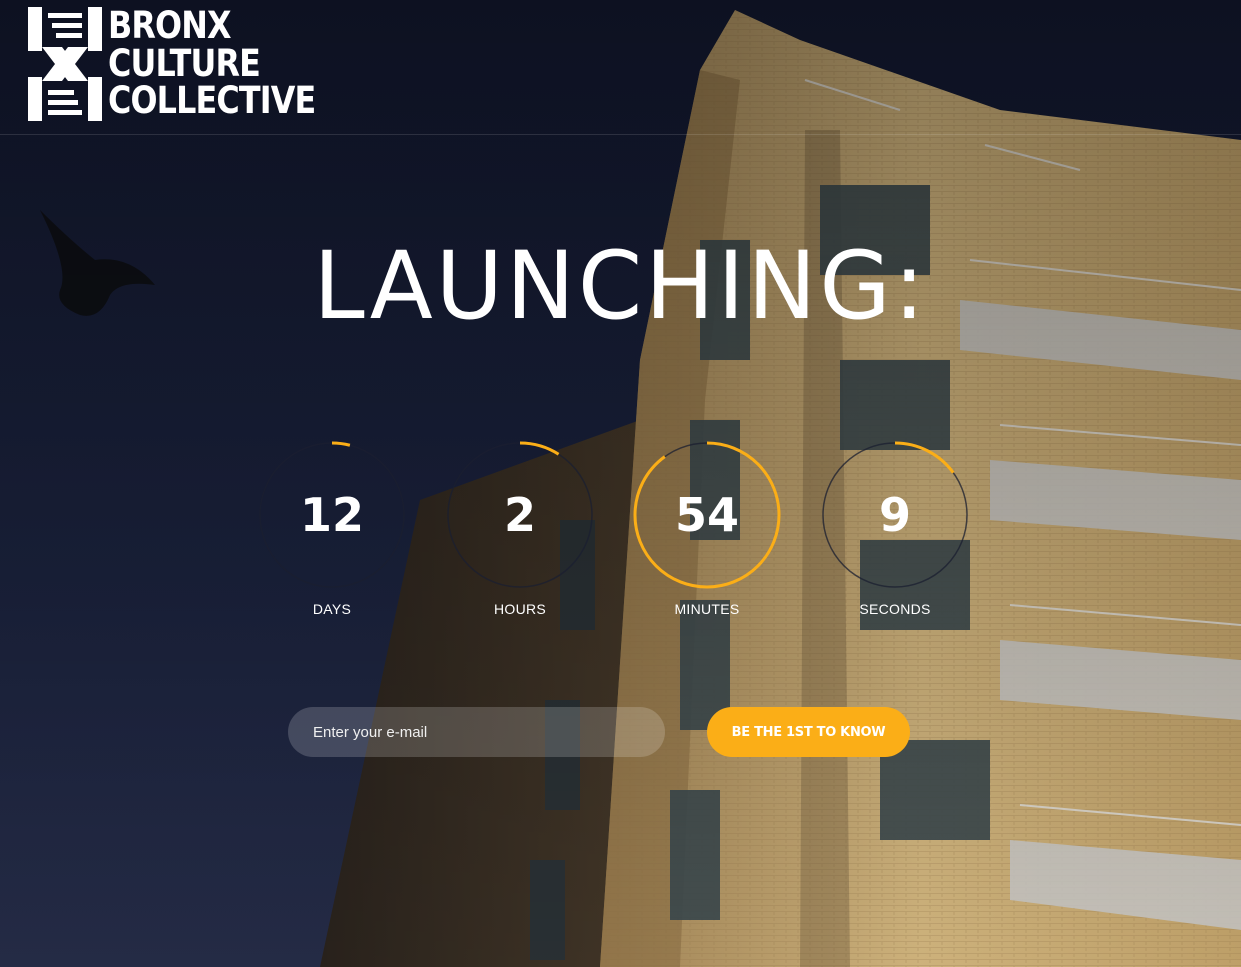 Image resolution: width=1241 pixels, height=967 pixels. I want to click on countdown-value: 54, so click(706, 515).